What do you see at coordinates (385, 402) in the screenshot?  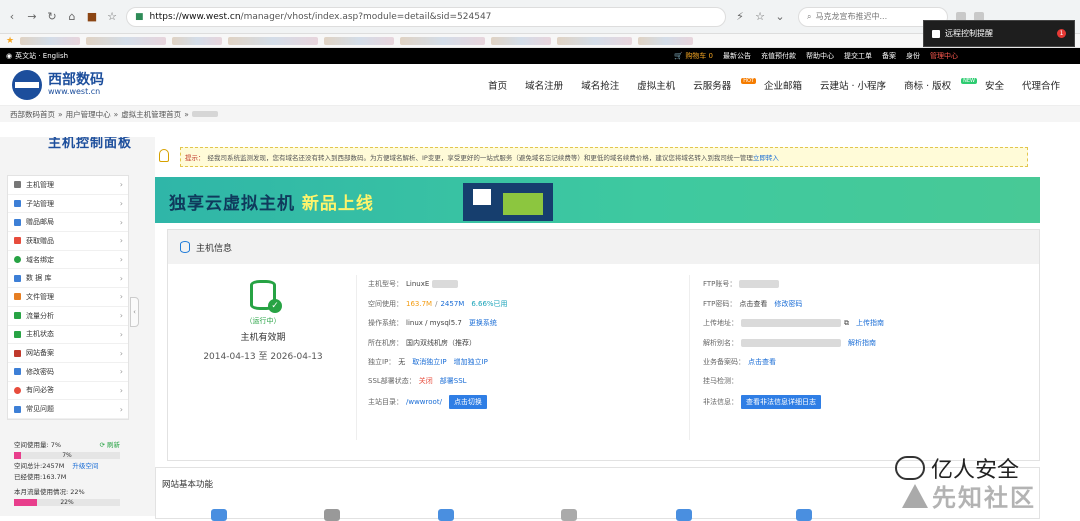 I see `root-dir-key: 主站目录：` at bounding box center [385, 402].